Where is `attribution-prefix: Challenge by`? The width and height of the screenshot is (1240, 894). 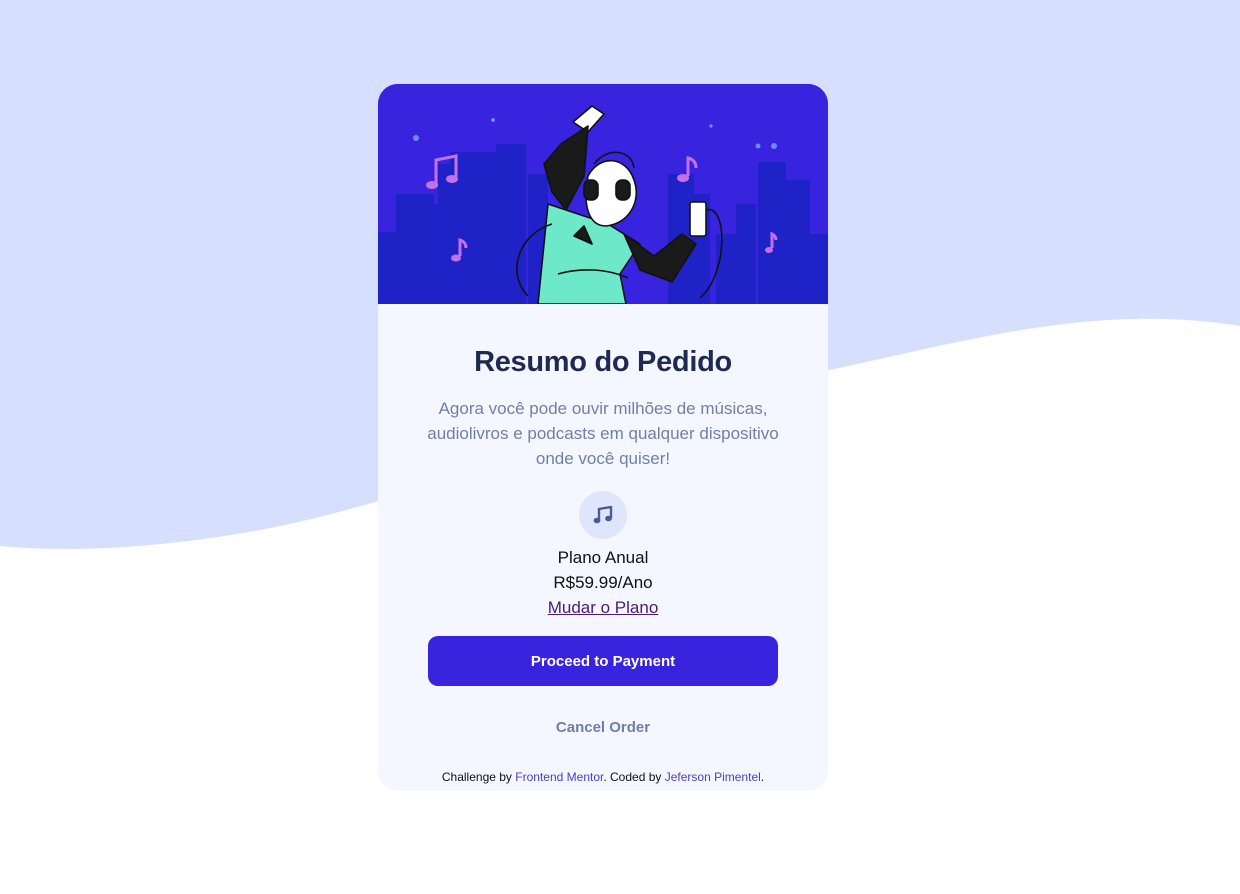 attribution-prefix: Challenge by is located at coordinates (476, 777).